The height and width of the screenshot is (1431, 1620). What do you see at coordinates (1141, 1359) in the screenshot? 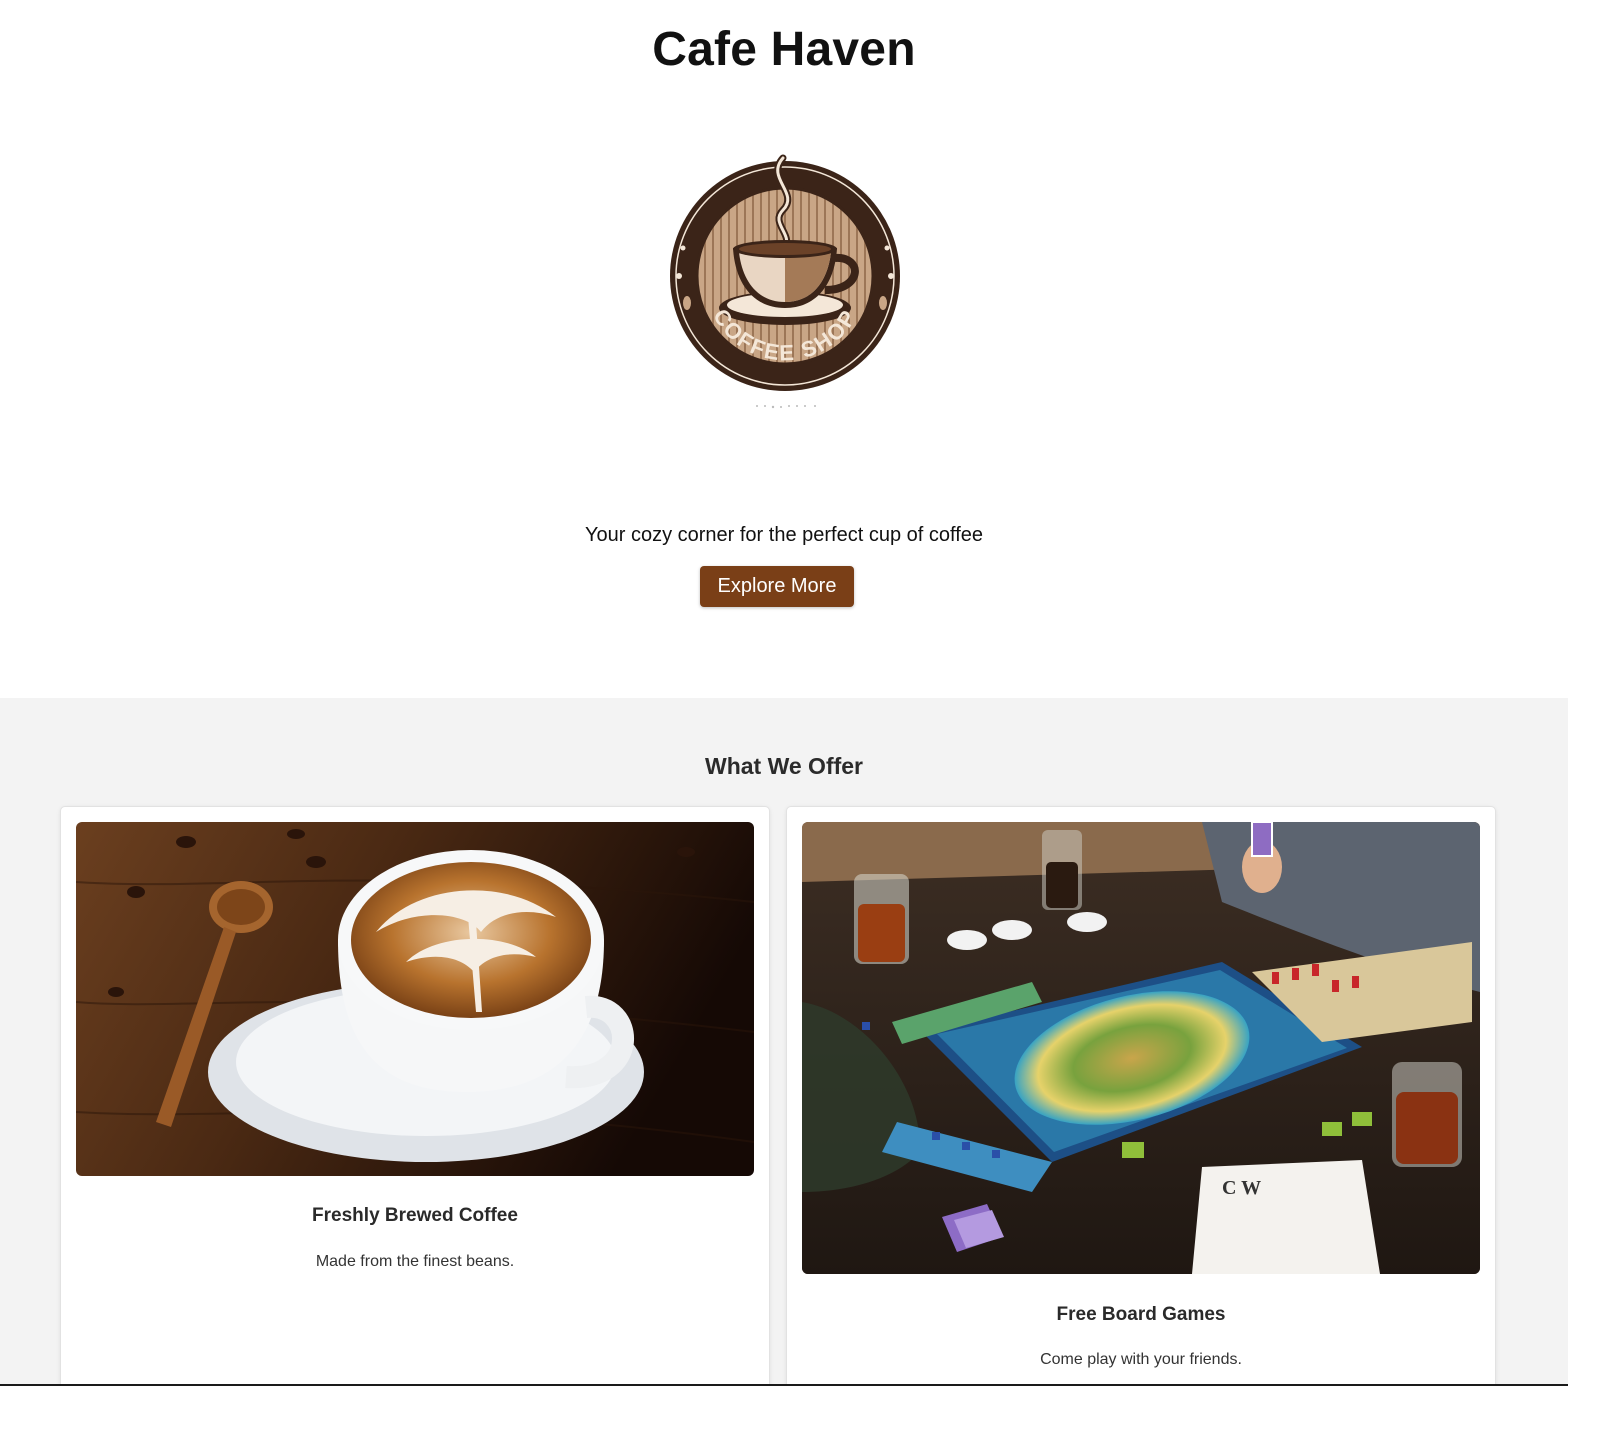
I see `card-description: Come play with your friends.` at bounding box center [1141, 1359].